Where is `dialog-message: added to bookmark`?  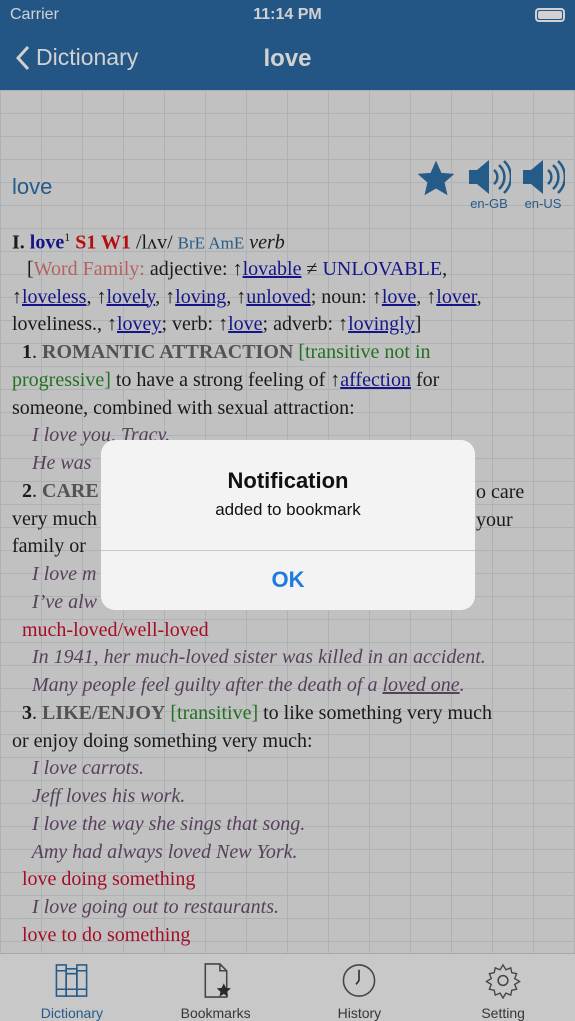 dialog-message: added to bookmark is located at coordinates (288, 509).